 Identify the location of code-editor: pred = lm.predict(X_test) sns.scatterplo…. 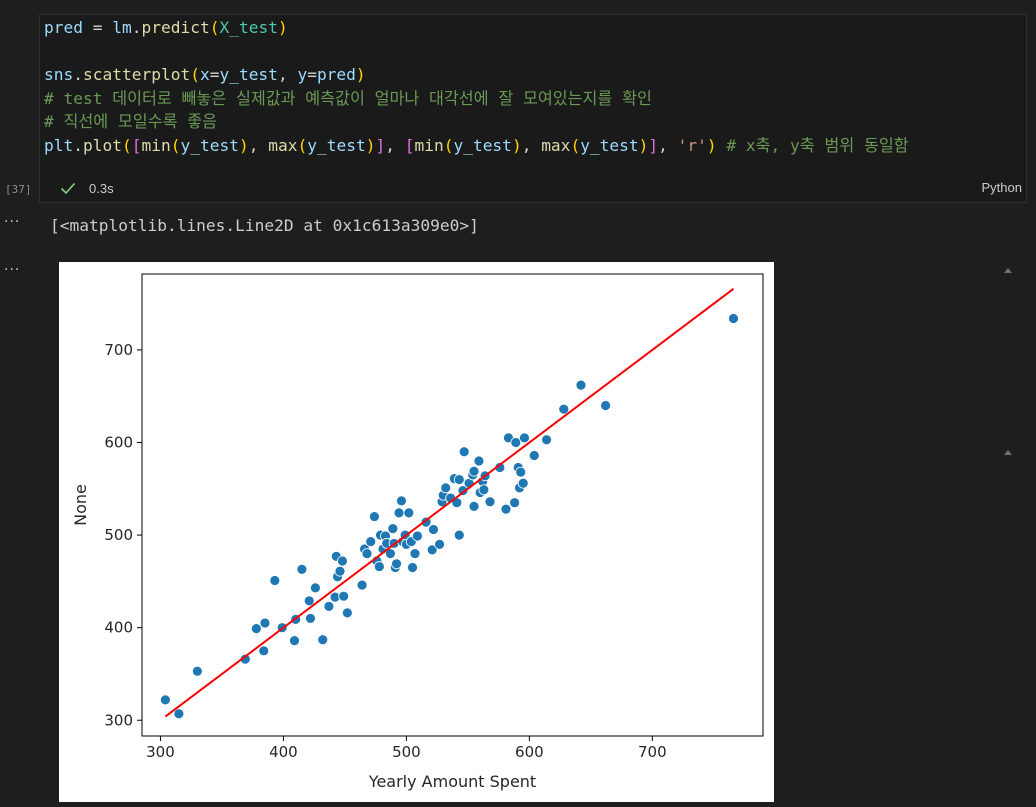
(476, 86).